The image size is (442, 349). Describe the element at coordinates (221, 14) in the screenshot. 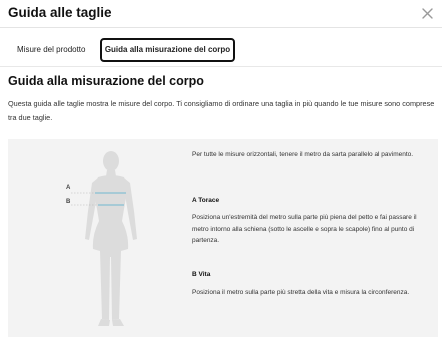

I see `modal-header: Guida alle taglie` at that location.